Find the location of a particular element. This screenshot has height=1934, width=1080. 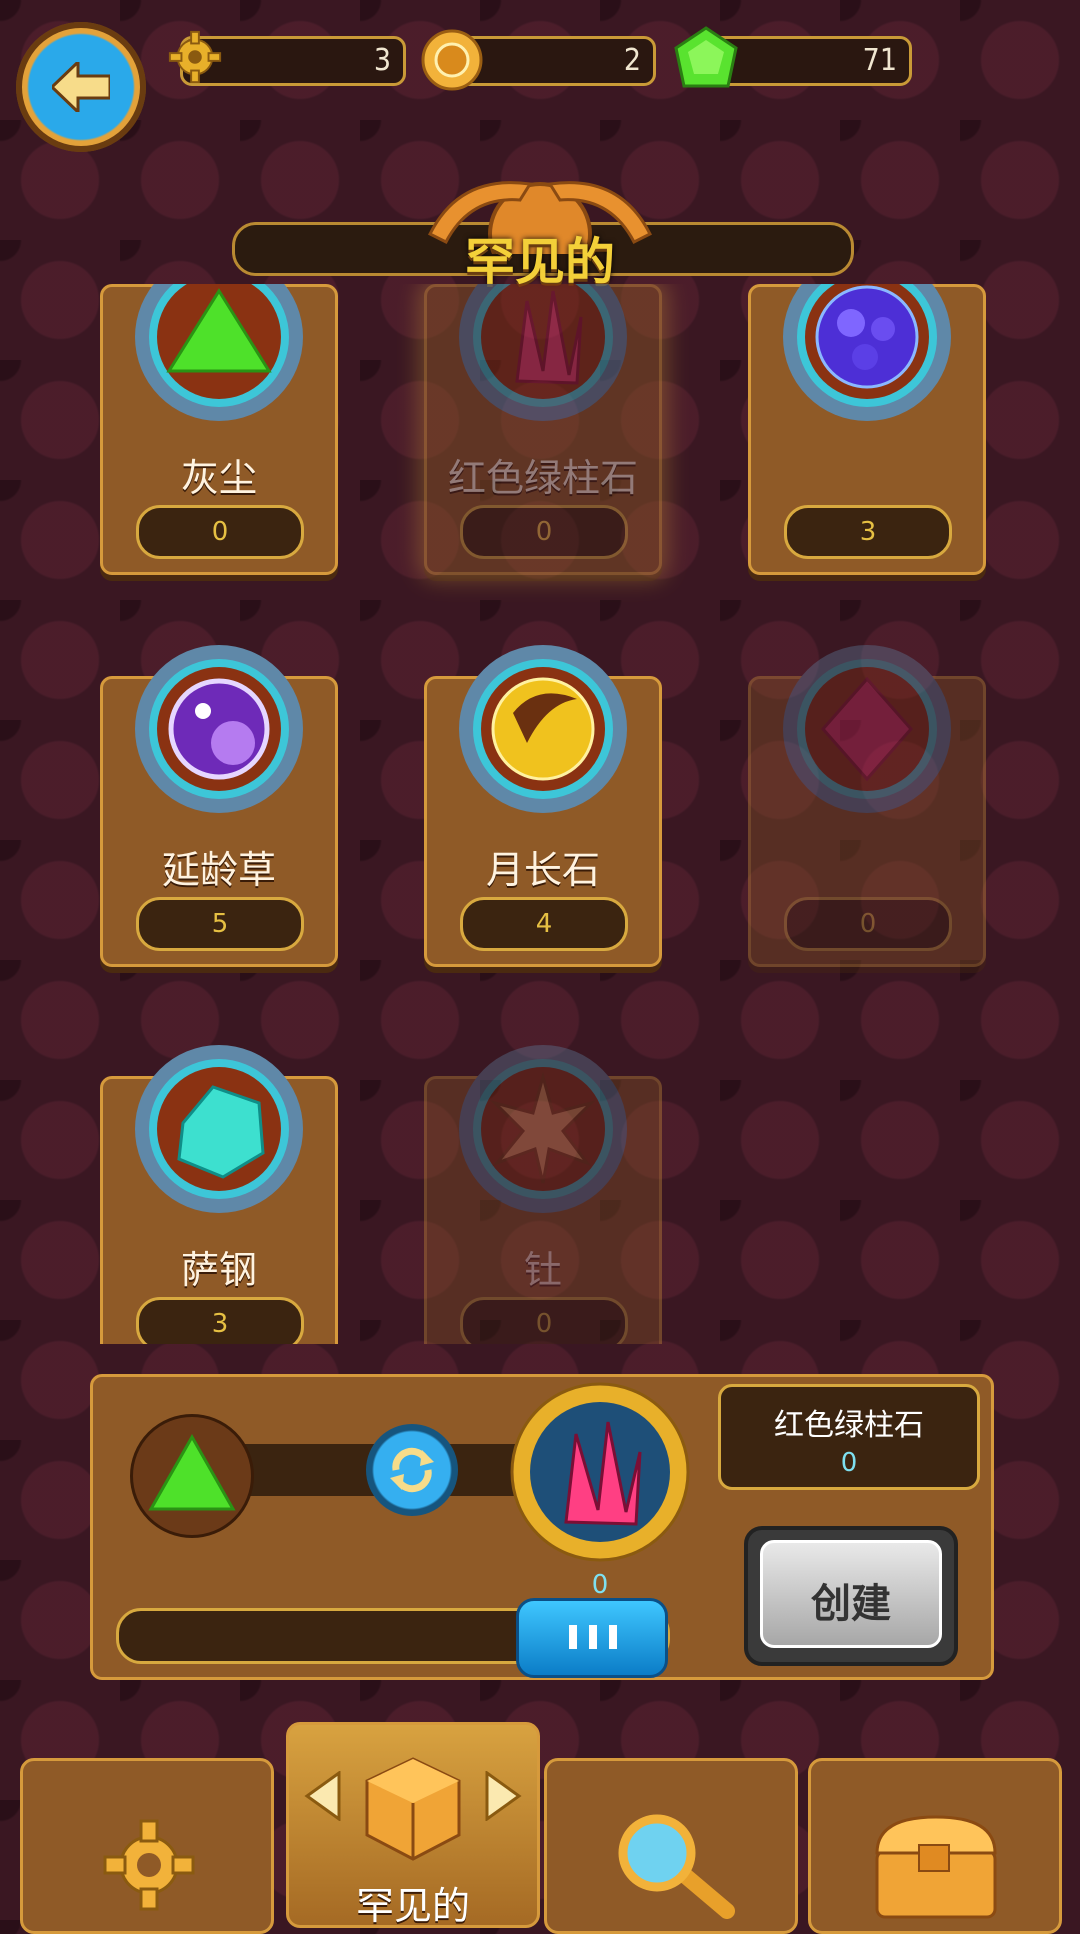

create-button-face: 创建 is located at coordinates (851, 1594).